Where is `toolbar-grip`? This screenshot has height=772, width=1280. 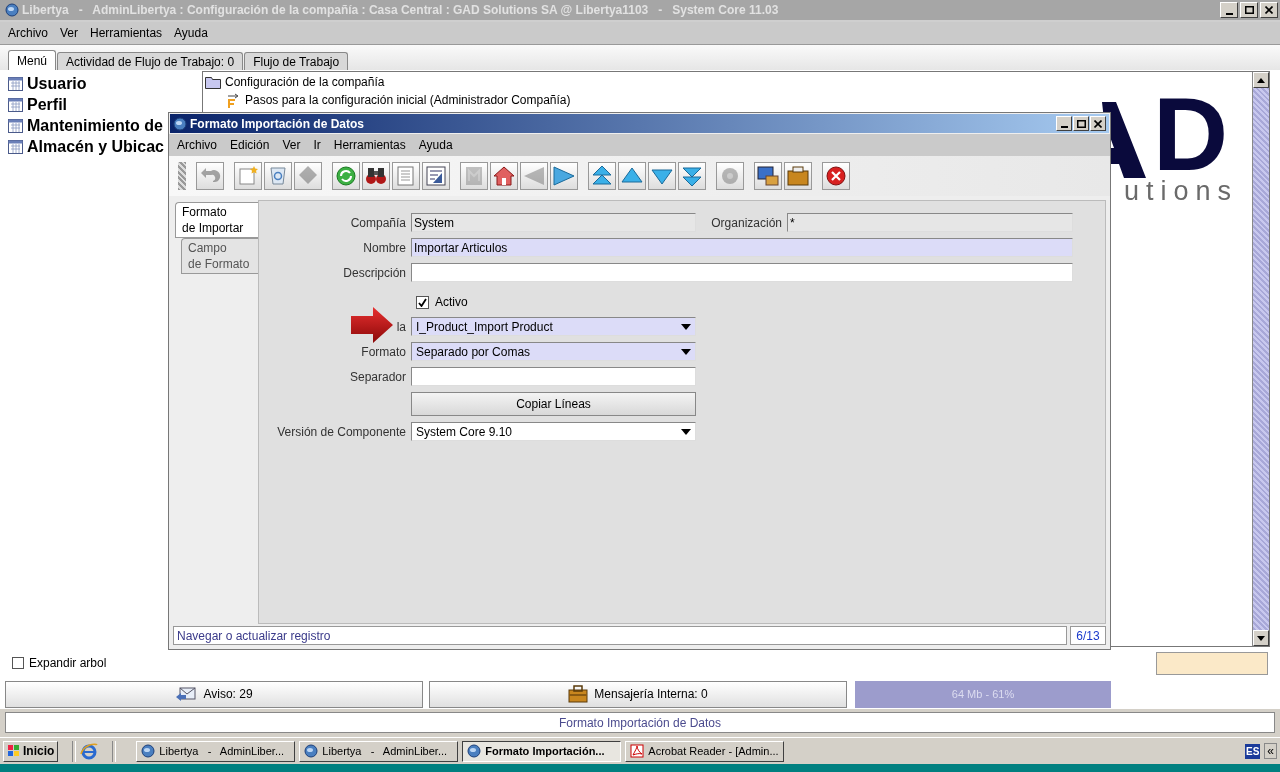
toolbar-grip is located at coordinates (182, 176).